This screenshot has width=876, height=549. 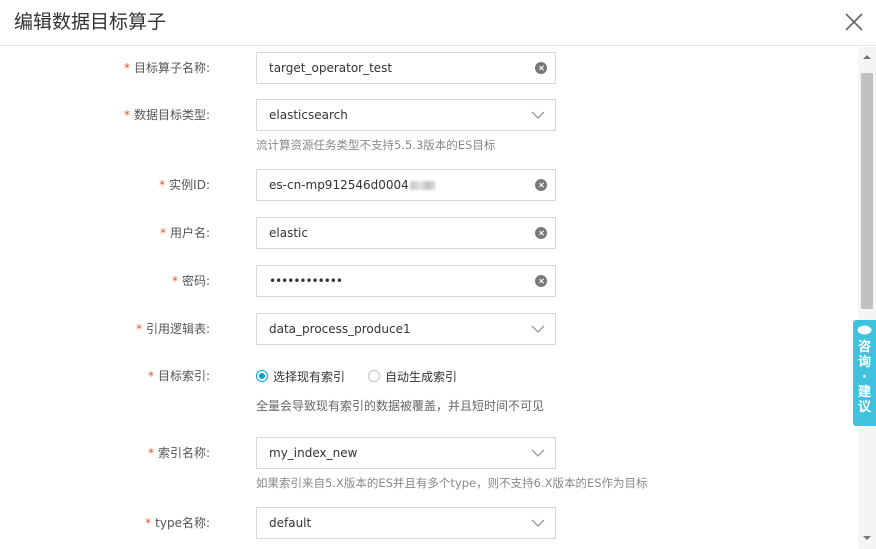 What do you see at coordinates (339, 185) in the screenshot?
I see `instance-id-value: es-cn-mp912546d0004` at bounding box center [339, 185].